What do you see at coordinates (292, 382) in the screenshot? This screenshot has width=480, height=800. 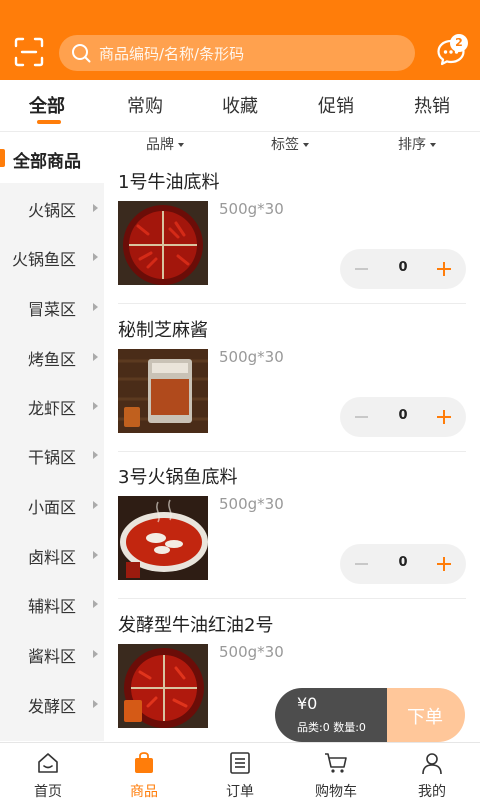 I see `product-card: 秘制芝麻酱 500g*30 0` at bounding box center [292, 382].